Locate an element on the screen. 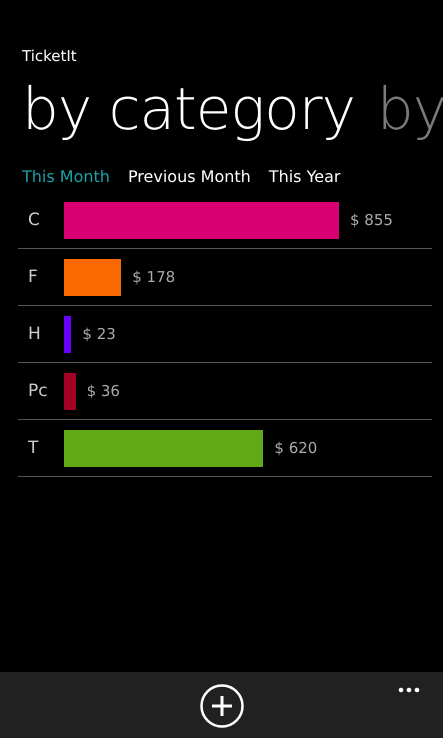 The height and width of the screenshot is (738, 443). period-tab: This Month is located at coordinates (66, 176).